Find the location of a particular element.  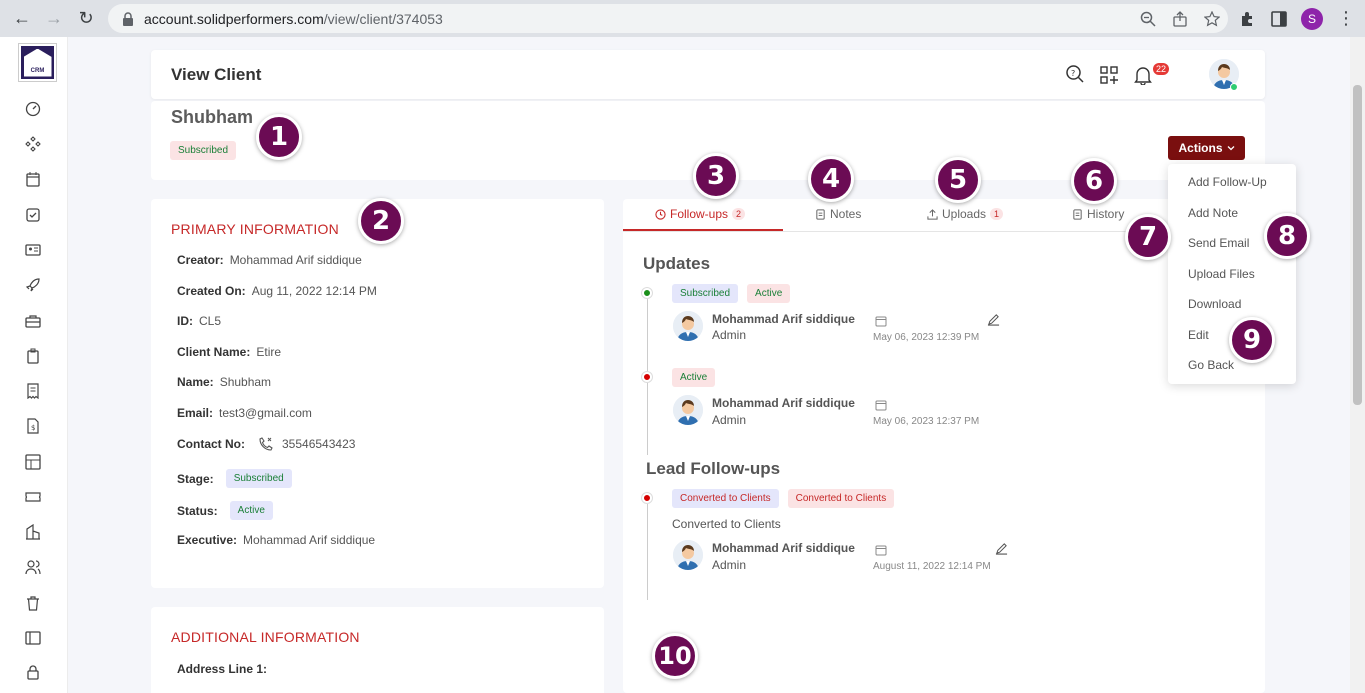

info-row-email: Email: test3@gmail.com is located at coordinates (244, 413).